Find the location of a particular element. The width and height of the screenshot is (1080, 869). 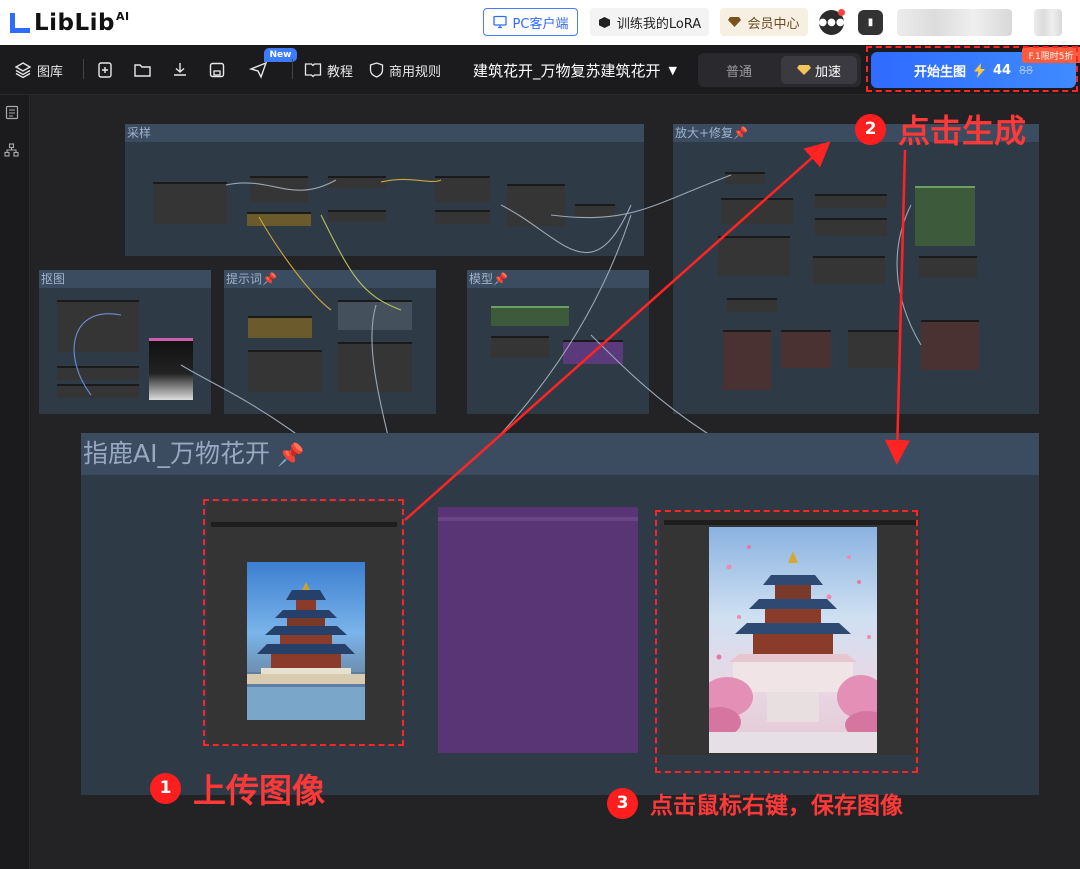

vip-center-button: 会员中心 is located at coordinates (764, 22).